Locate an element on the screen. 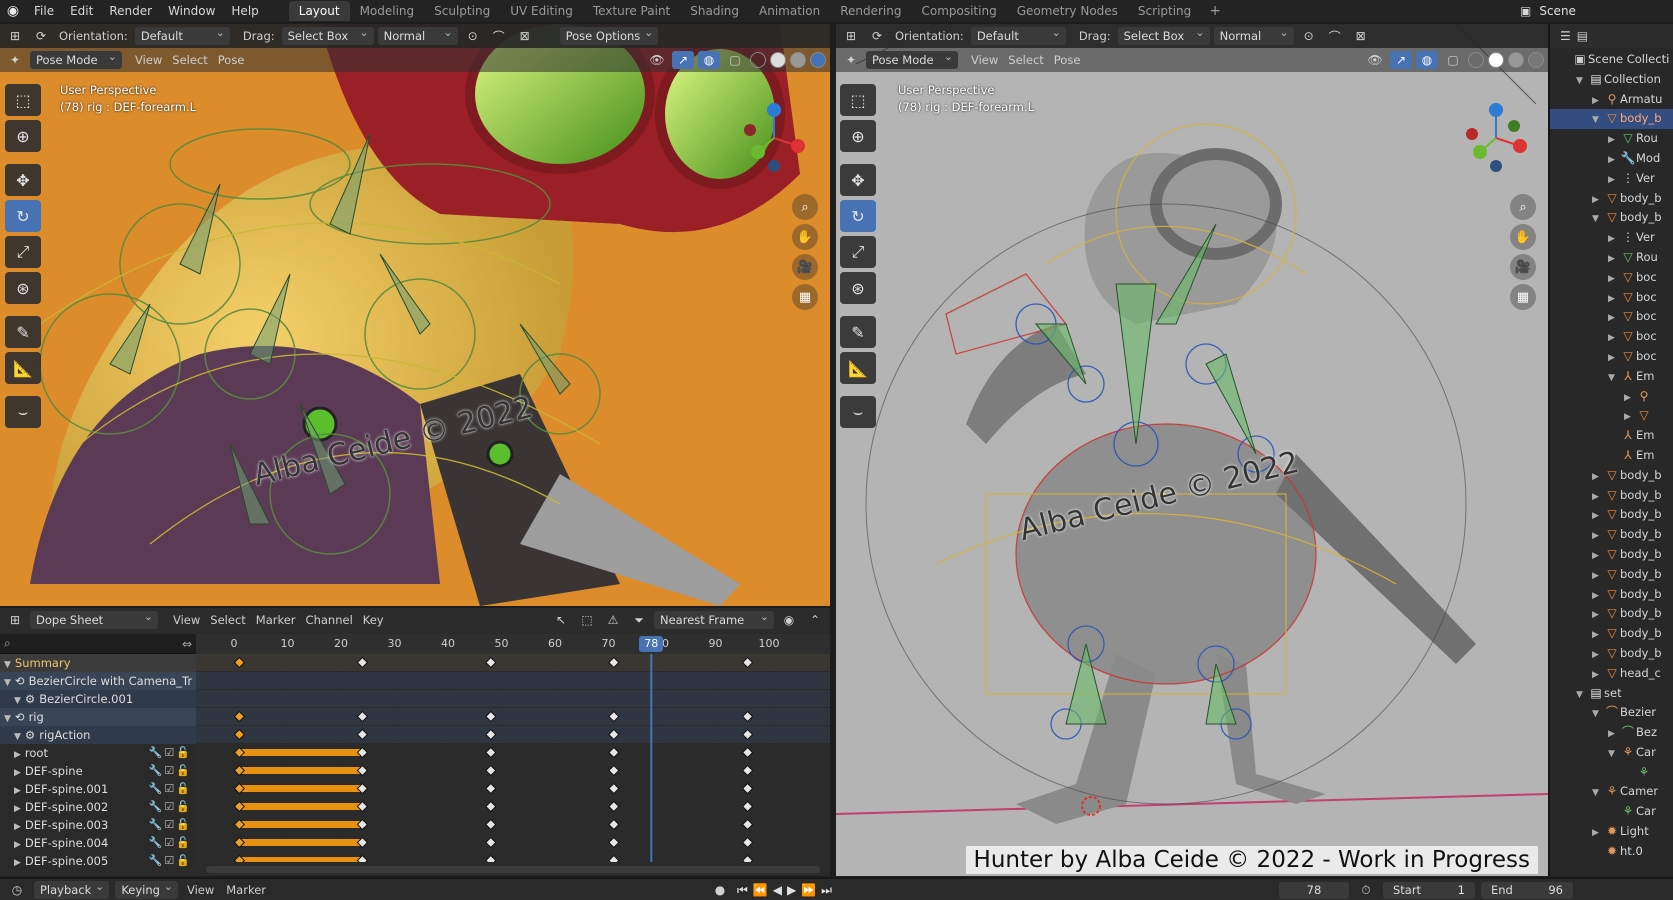  material-shading-icon is located at coordinates (798, 60).